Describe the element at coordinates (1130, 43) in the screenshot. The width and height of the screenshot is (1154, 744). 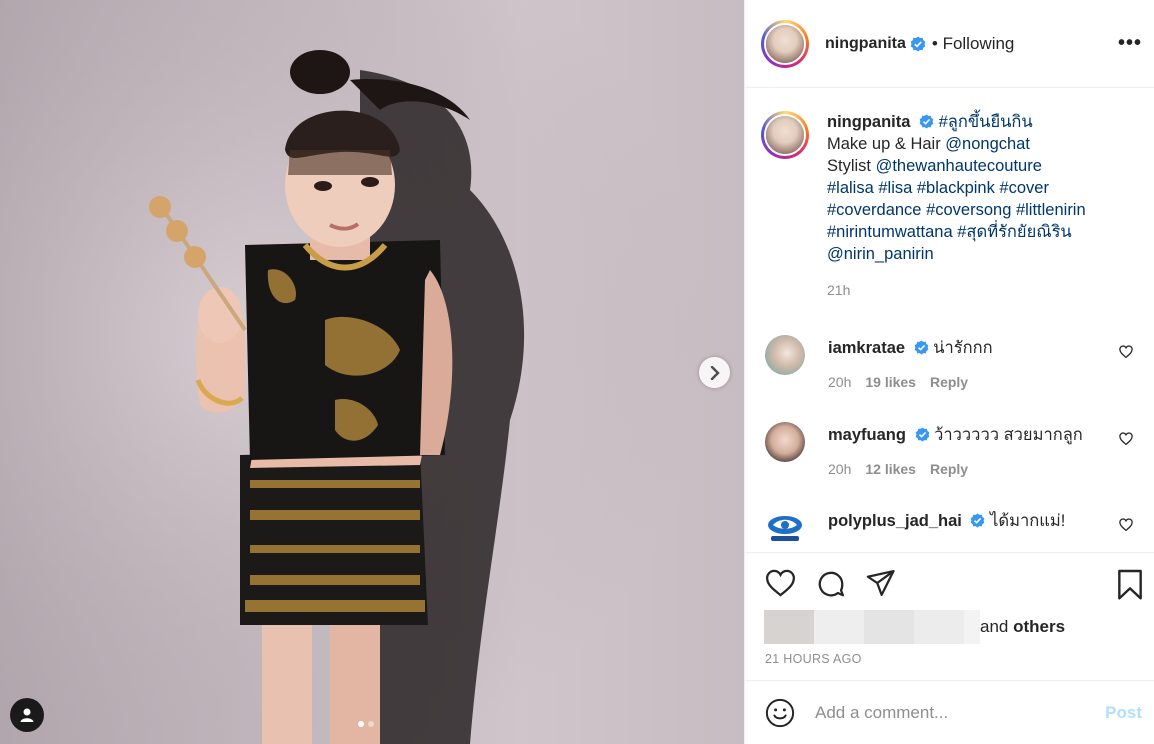
I see `more-options-icon: •••` at that location.